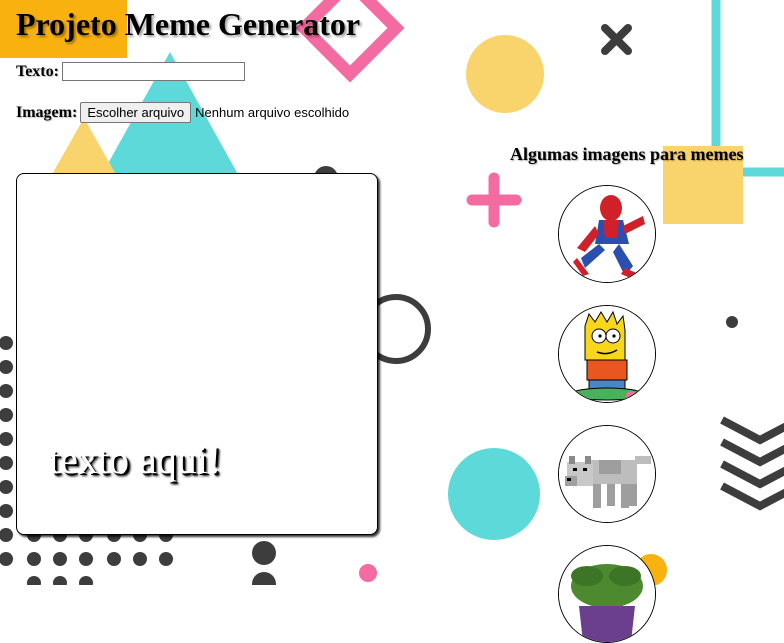 The image size is (784, 643). Describe the element at coordinates (607, 354) in the screenshot. I see `bart-simpson-image` at that location.